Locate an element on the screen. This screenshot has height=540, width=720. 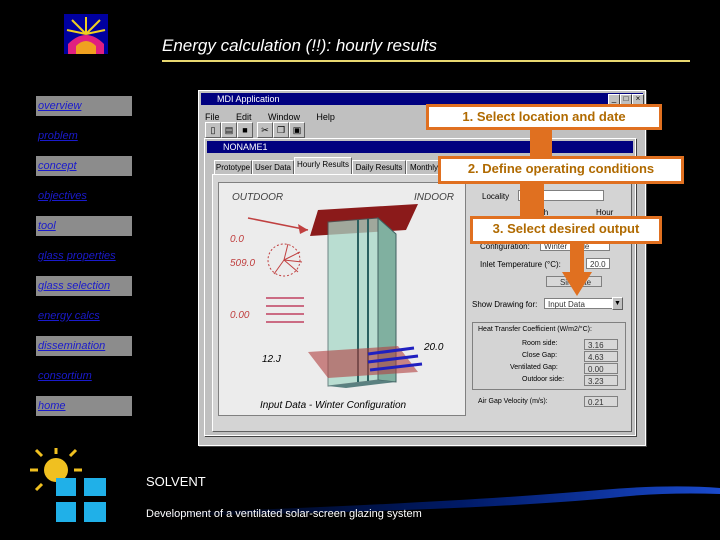
value-indoor-temp: 20.0 is located at coordinates (434, 347).